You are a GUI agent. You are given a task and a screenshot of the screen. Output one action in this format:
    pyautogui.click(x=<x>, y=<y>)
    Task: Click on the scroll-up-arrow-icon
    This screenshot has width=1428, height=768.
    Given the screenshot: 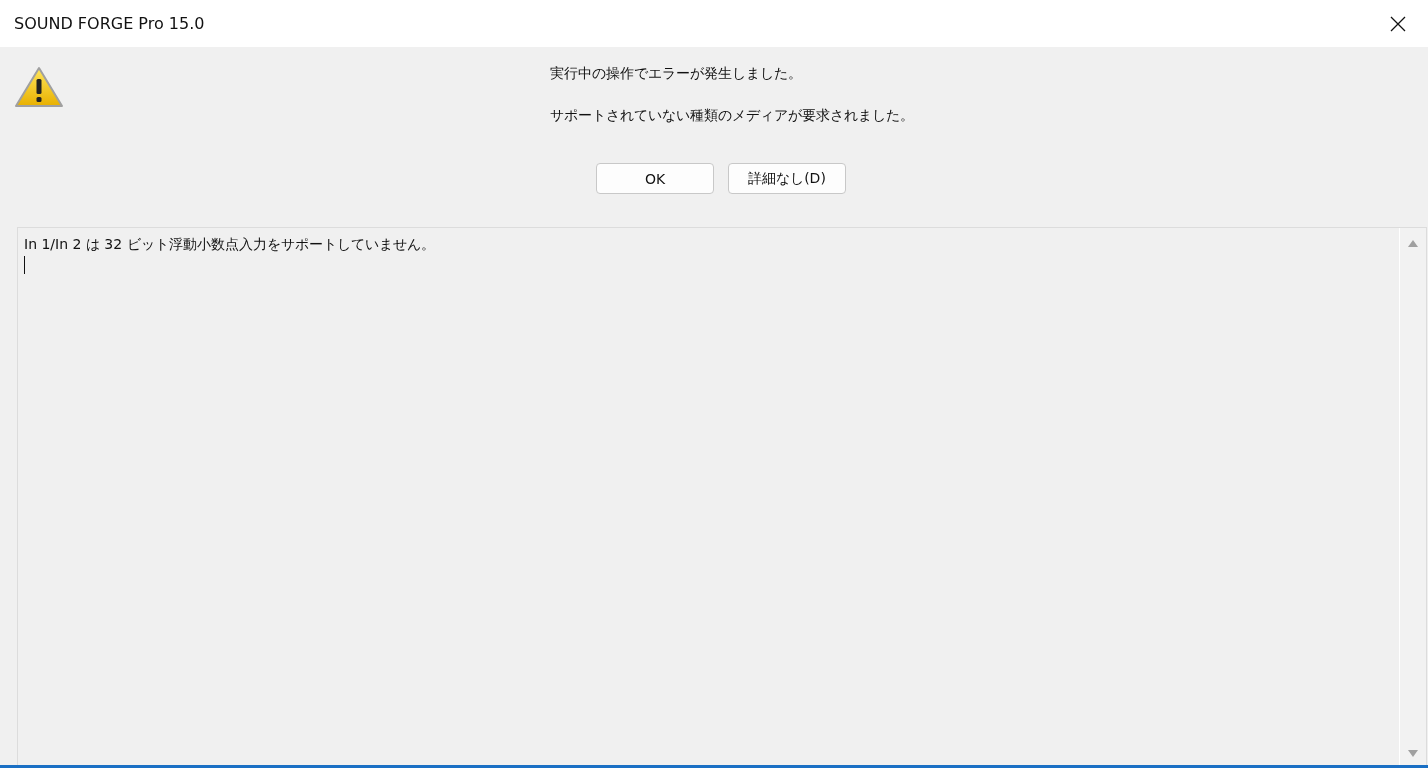 What is the action you would take?
    pyautogui.click(x=1413, y=243)
    